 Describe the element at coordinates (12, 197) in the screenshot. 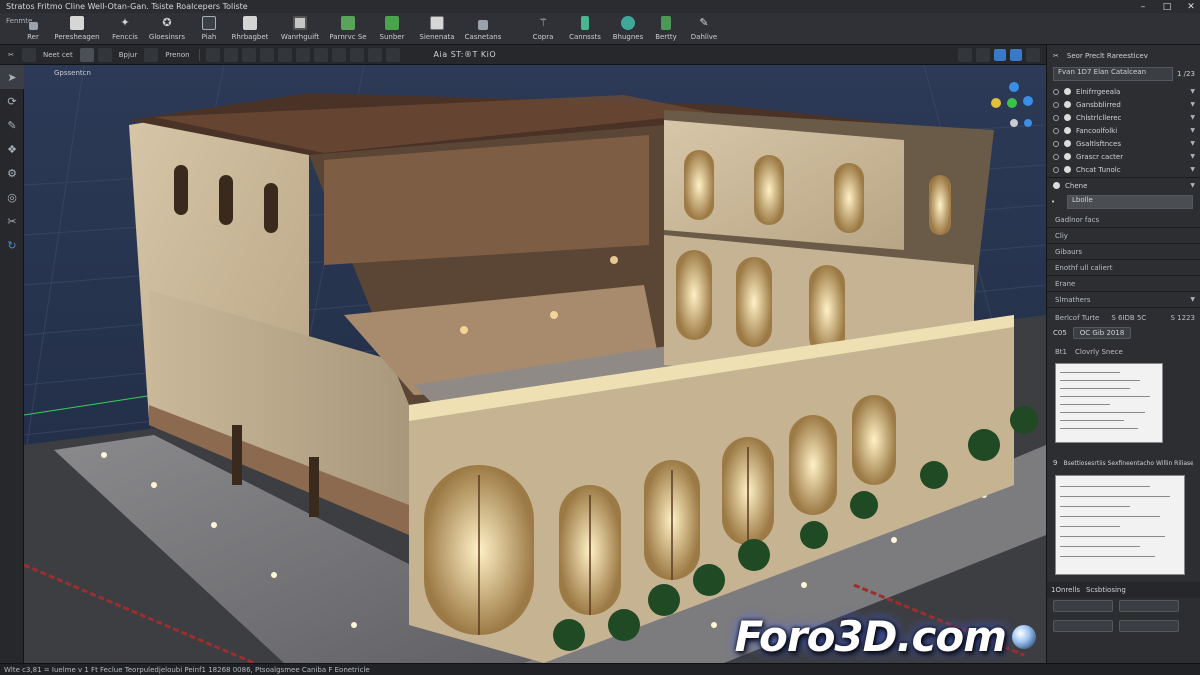

I see `target-icon: ◎` at that location.